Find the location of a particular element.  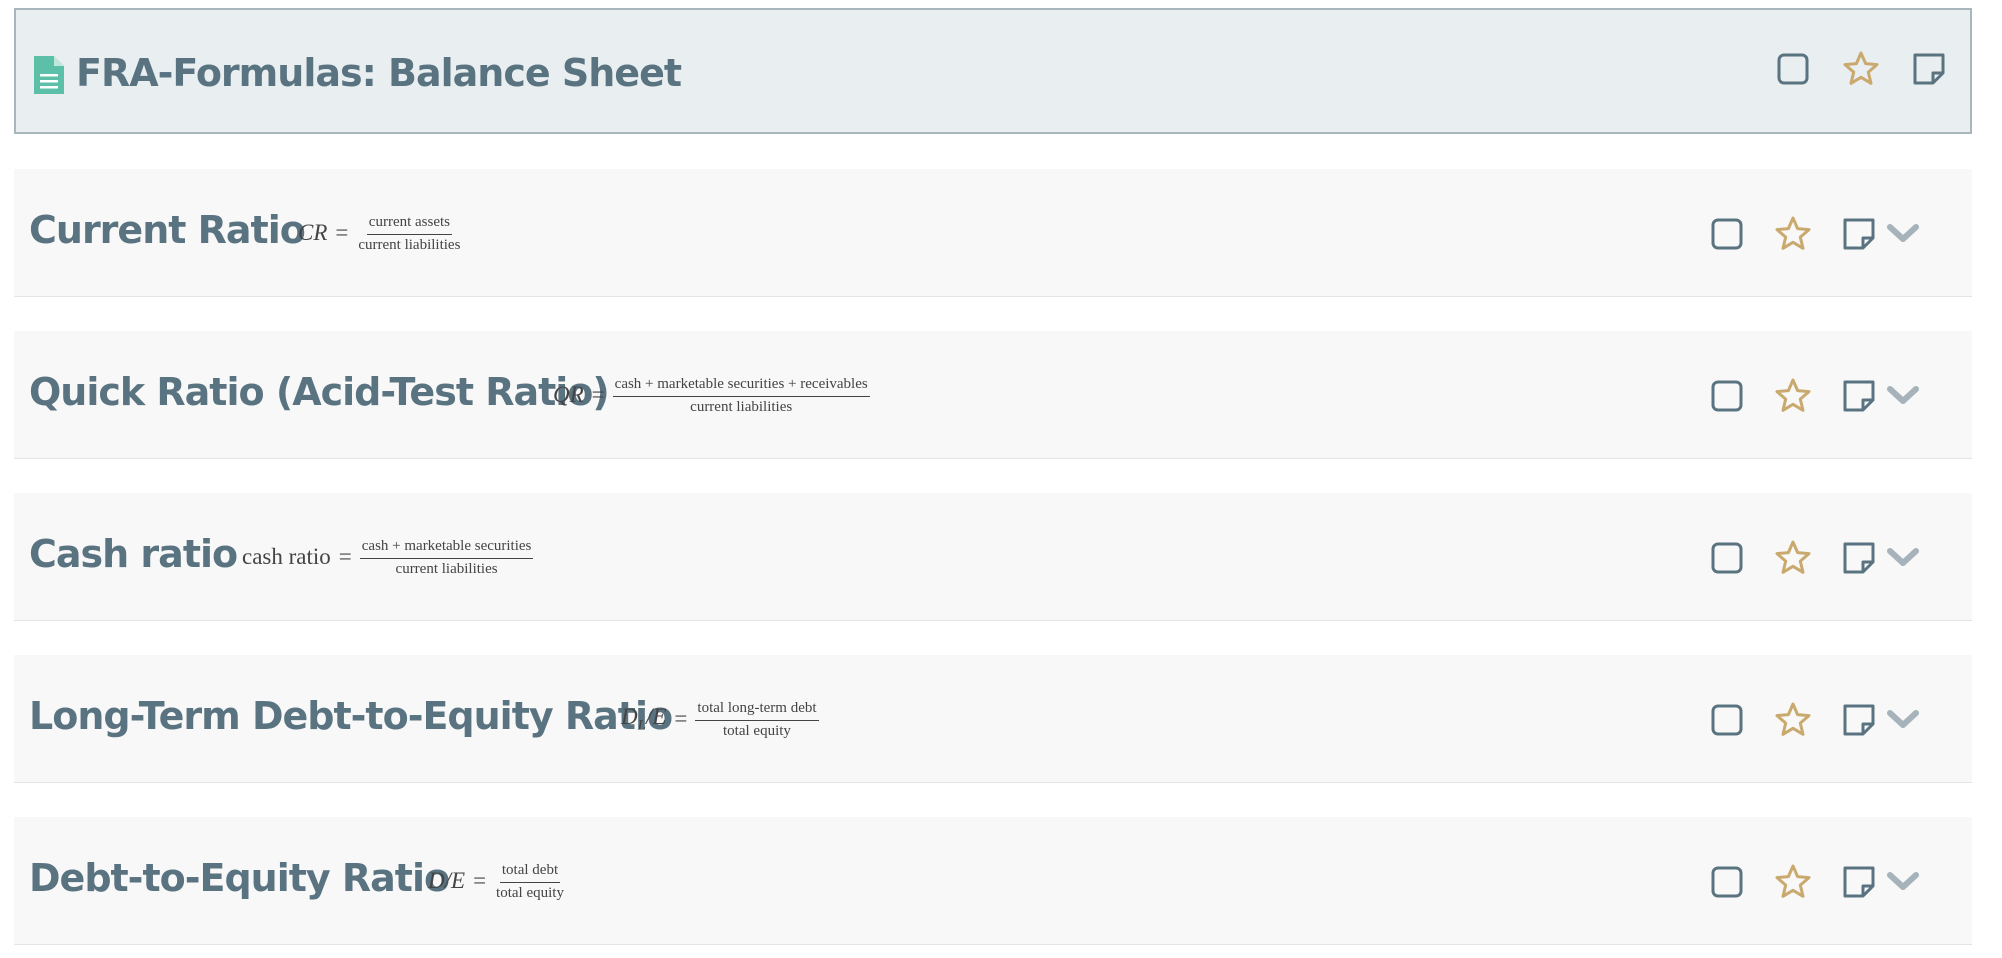

formula: DL/E = total long-term debt total equity is located at coordinates (720, 719).